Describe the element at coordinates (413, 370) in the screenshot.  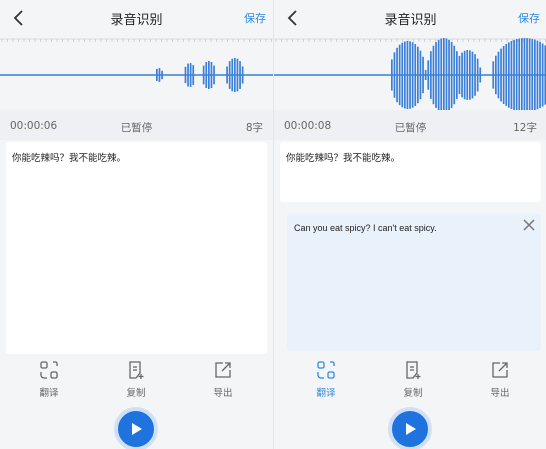
I see `copy-icon` at that location.